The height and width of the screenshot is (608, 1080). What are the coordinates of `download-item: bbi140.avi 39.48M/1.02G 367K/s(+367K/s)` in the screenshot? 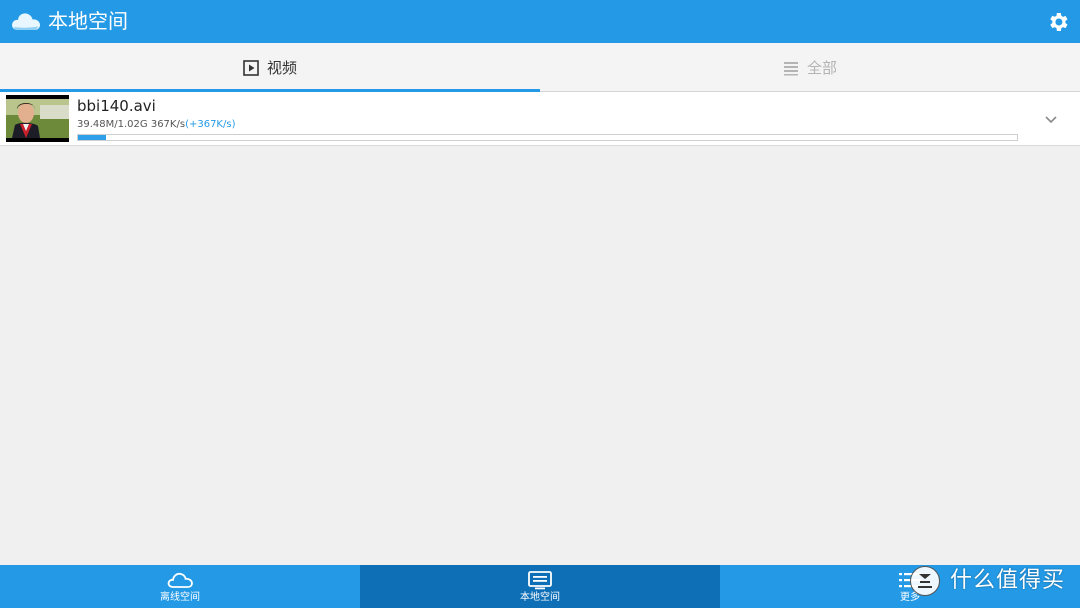 It's located at (540, 119).